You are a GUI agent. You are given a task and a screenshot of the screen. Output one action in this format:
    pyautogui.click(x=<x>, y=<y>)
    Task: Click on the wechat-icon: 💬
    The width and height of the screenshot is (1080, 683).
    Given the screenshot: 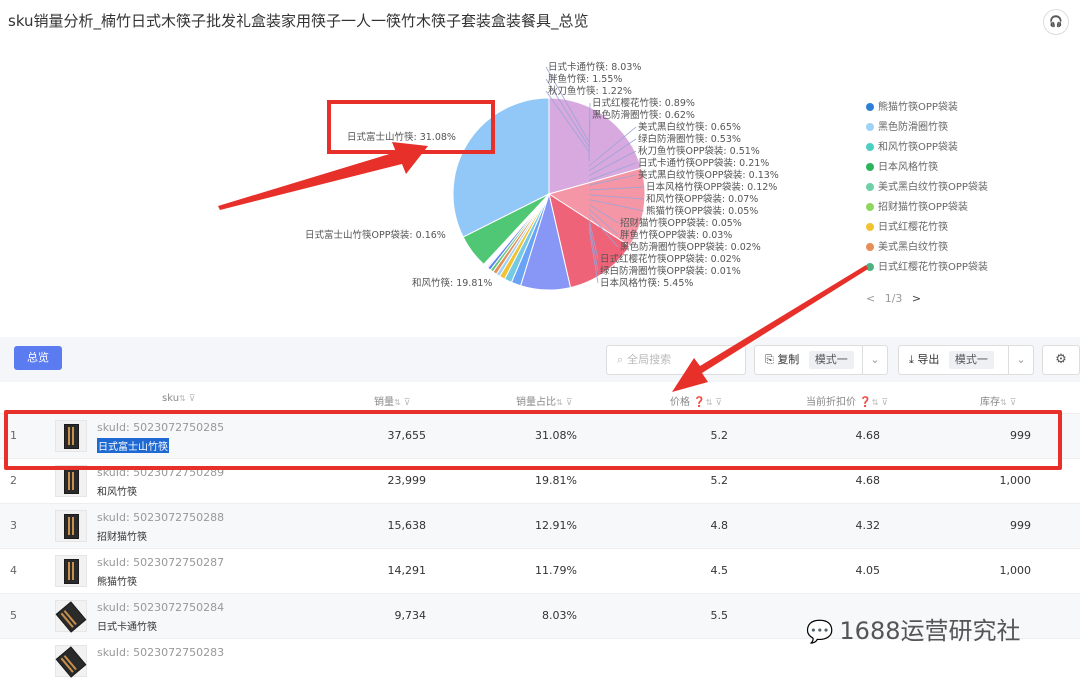 What is the action you would take?
    pyautogui.click(x=820, y=632)
    